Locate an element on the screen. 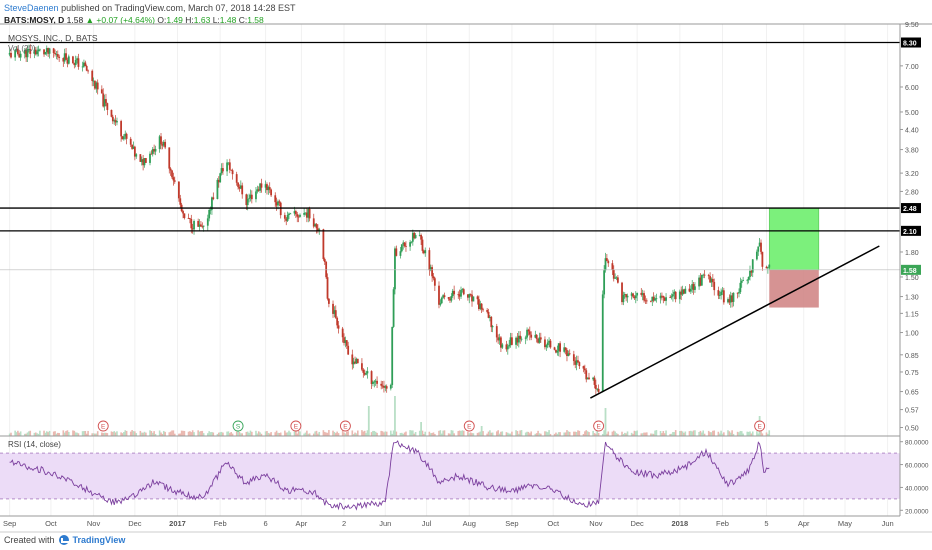  target-box is located at coordinates (794, 239).